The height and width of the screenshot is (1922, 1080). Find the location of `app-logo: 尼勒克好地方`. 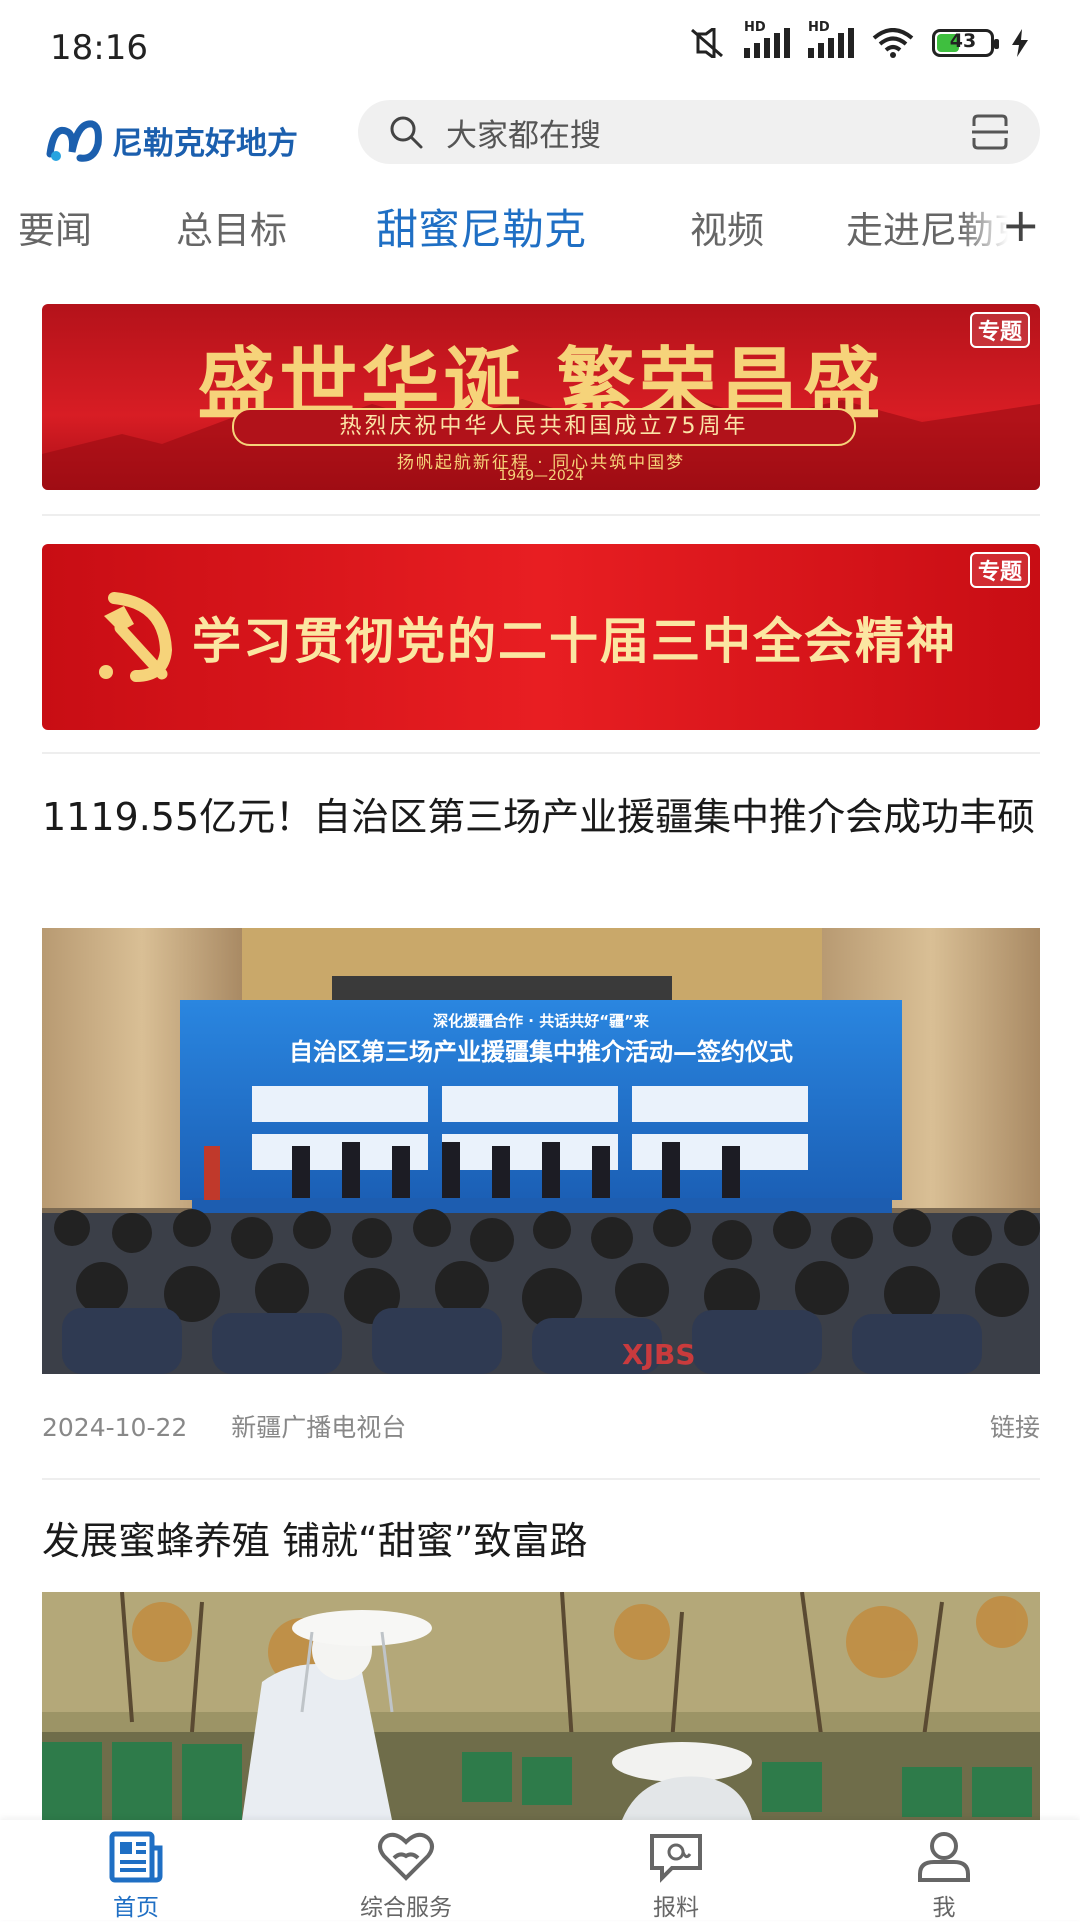

app-logo: 尼勒克好地方 is located at coordinates (171, 140).